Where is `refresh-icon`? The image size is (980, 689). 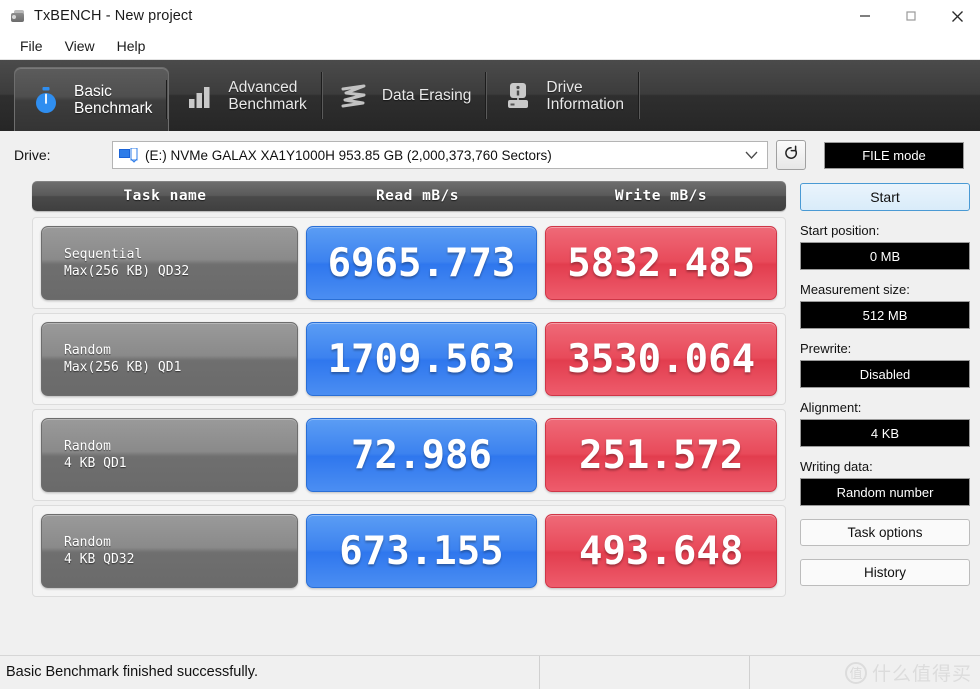
refresh-icon is located at coordinates (791, 155).